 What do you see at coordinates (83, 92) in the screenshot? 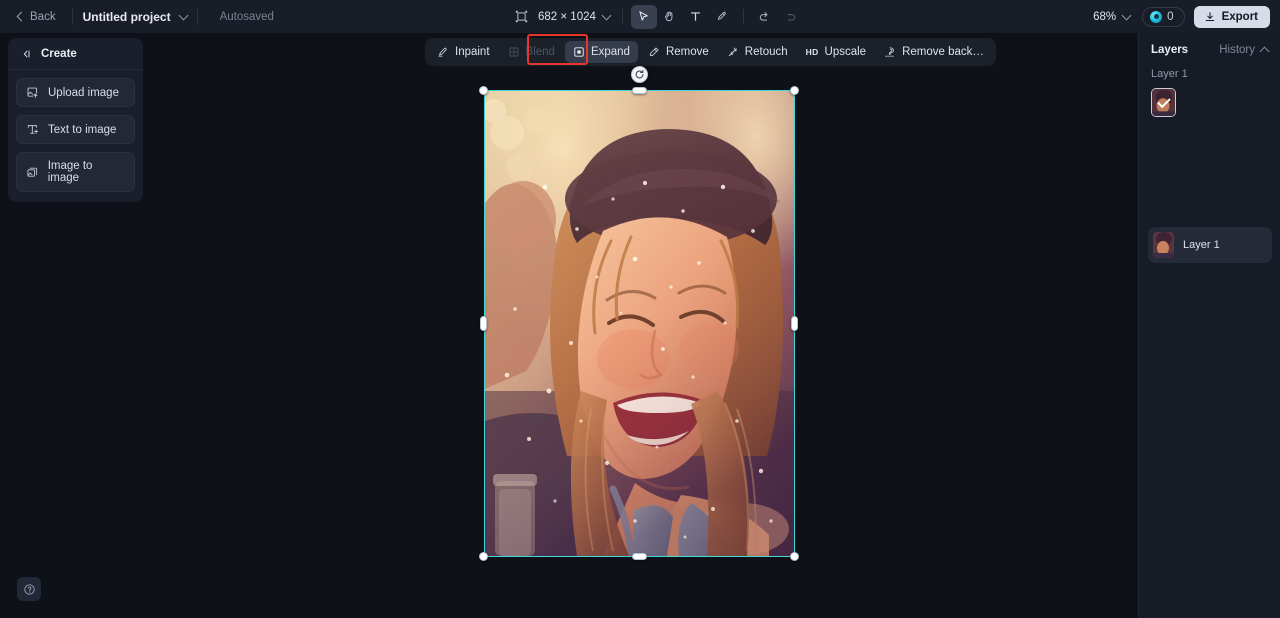
I see `create-item-label: Upload image` at bounding box center [83, 92].